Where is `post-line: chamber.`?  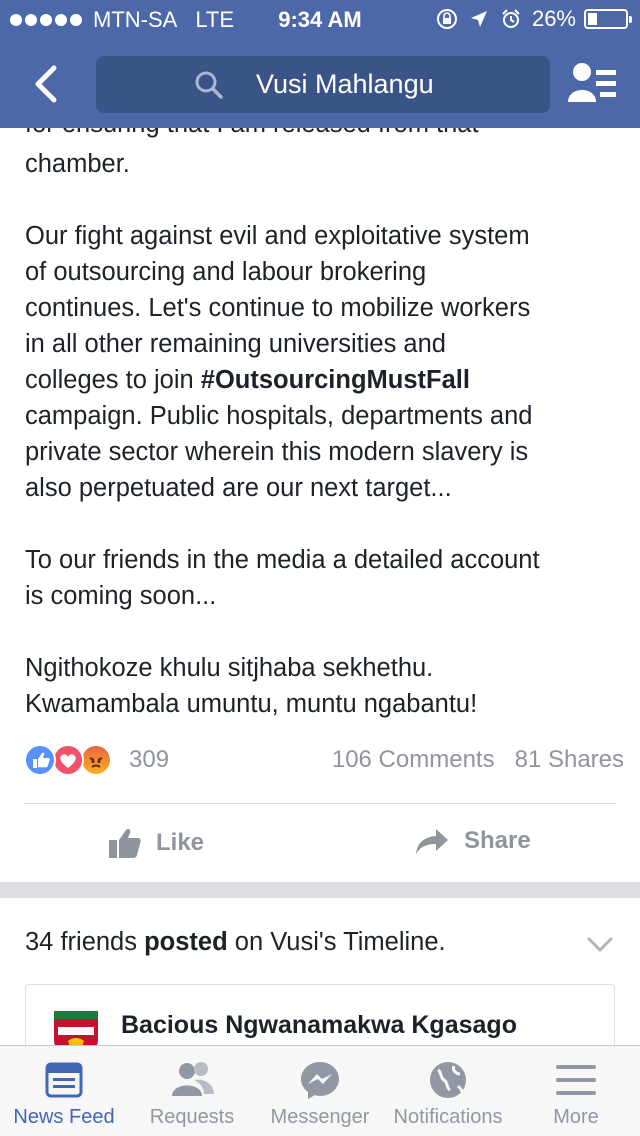
post-line: chamber. is located at coordinates (77, 164).